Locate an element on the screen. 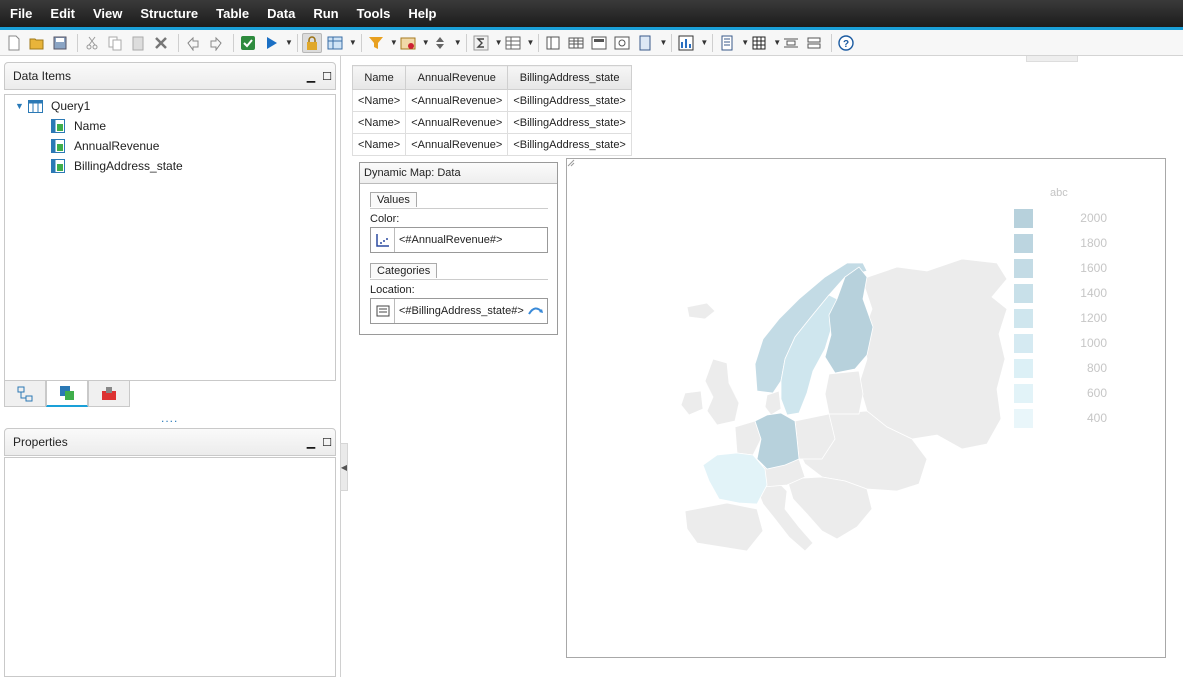 The height and width of the screenshot is (677, 1183). legend-swatch is located at coordinates (1023, 293).